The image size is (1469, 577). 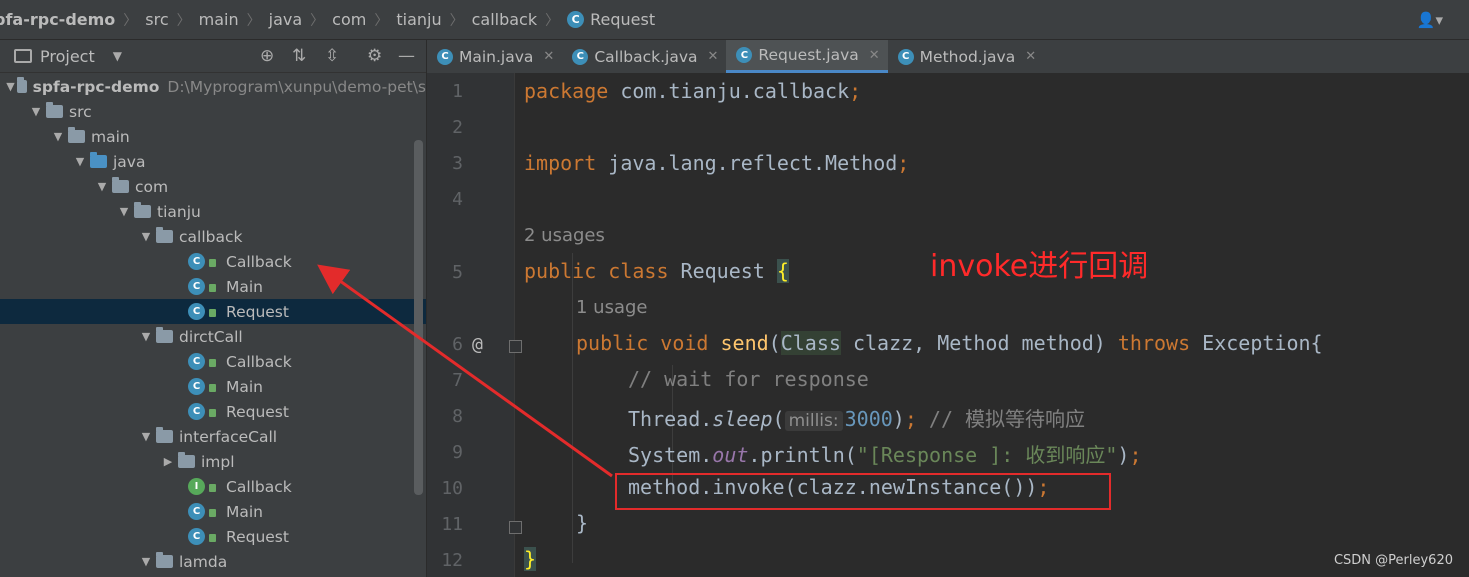 I want to click on tree-item-java: ▼ java, so click(x=213, y=161).